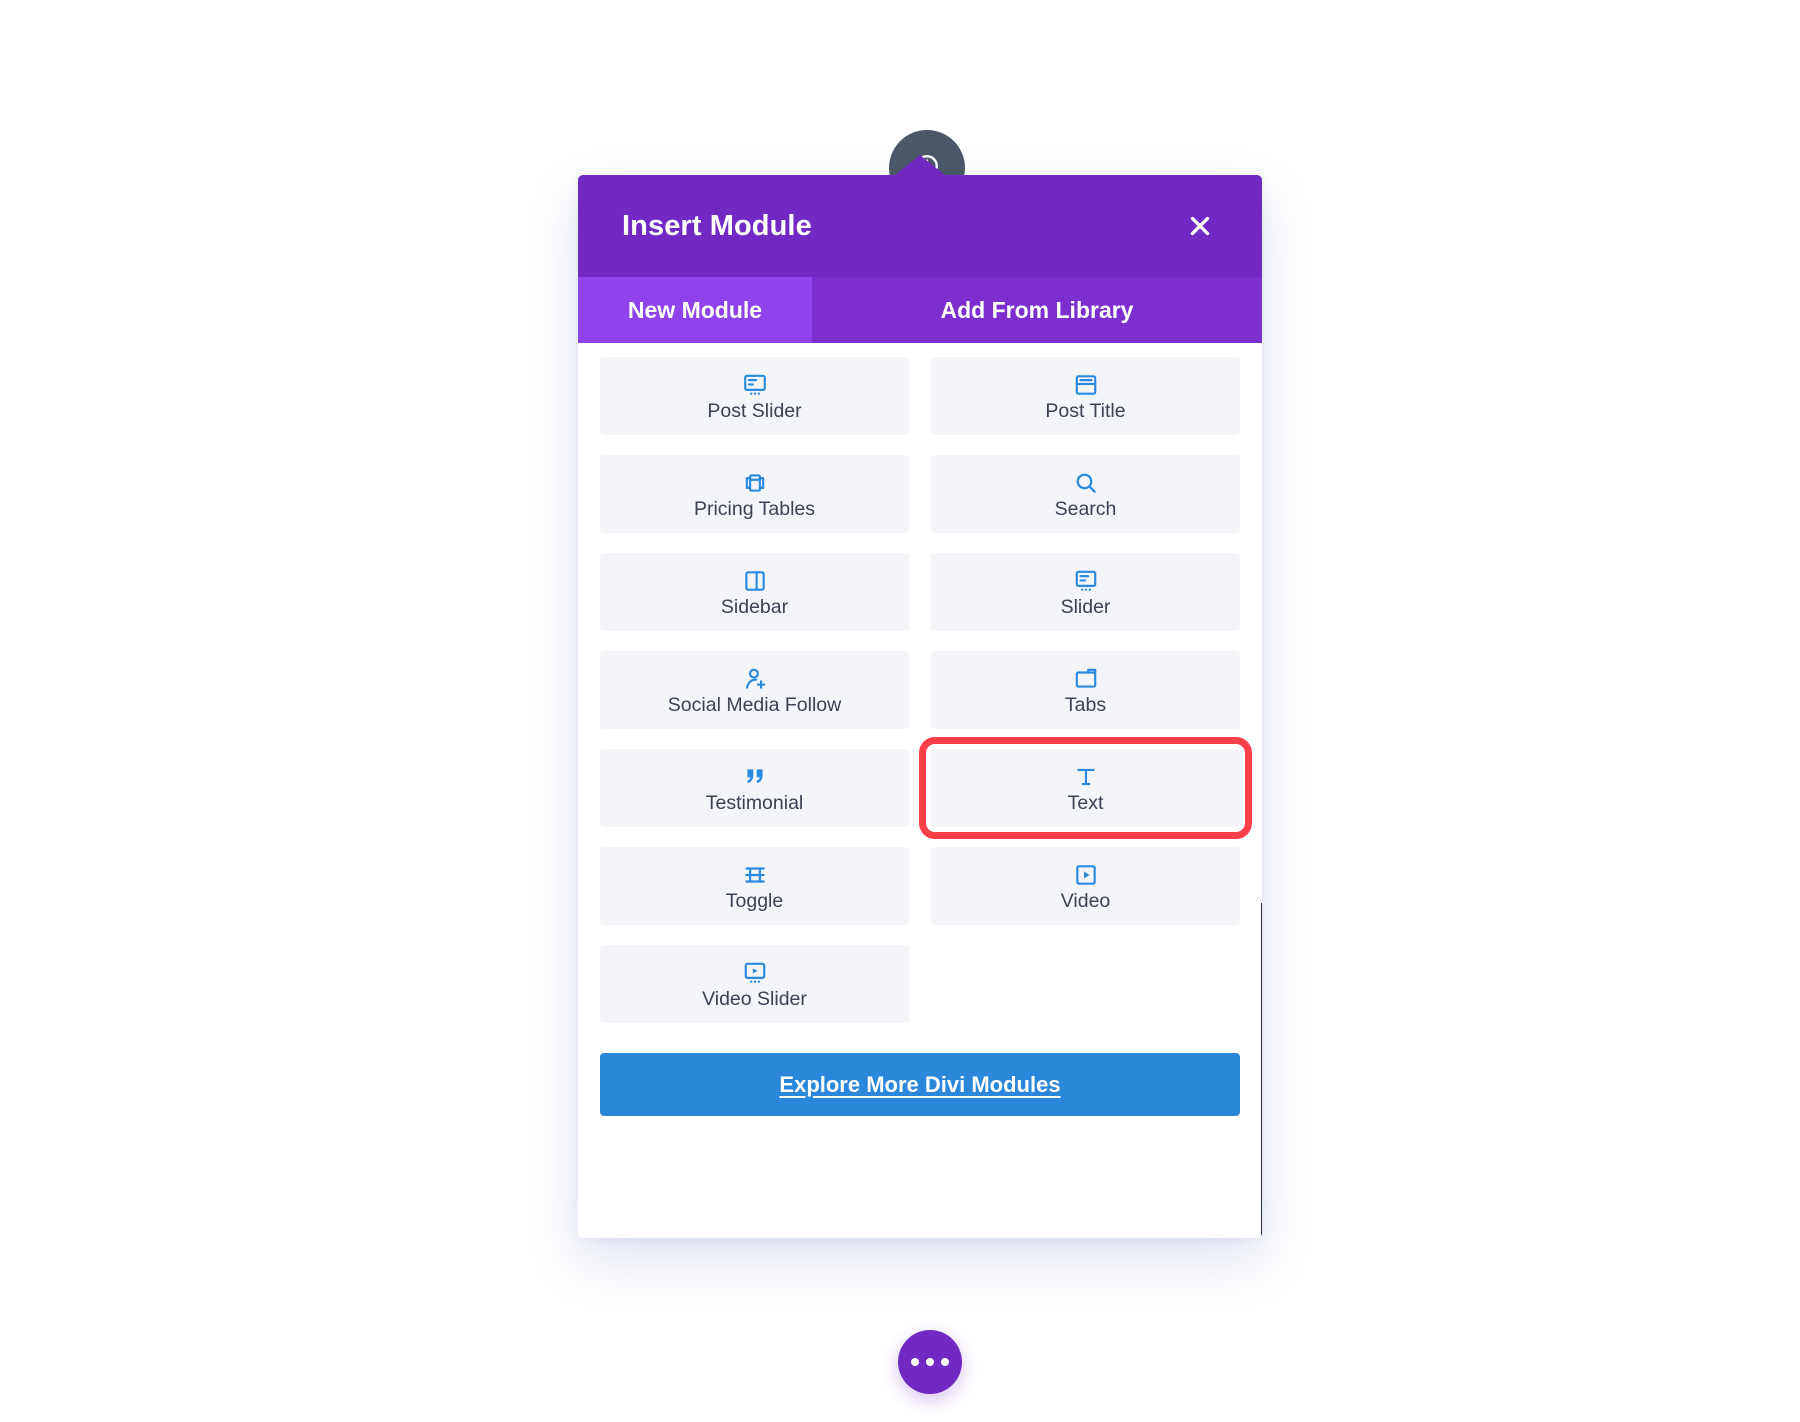 This screenshot has width=1800, height=1422. I want to click on module-card-post-slider: Post Slider, so click(754, 396).